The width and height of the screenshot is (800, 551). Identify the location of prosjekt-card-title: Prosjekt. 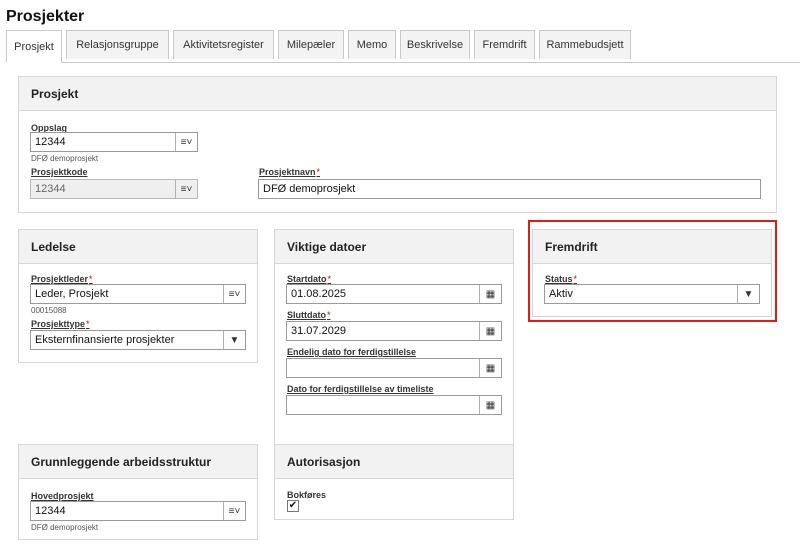
(397, 94).